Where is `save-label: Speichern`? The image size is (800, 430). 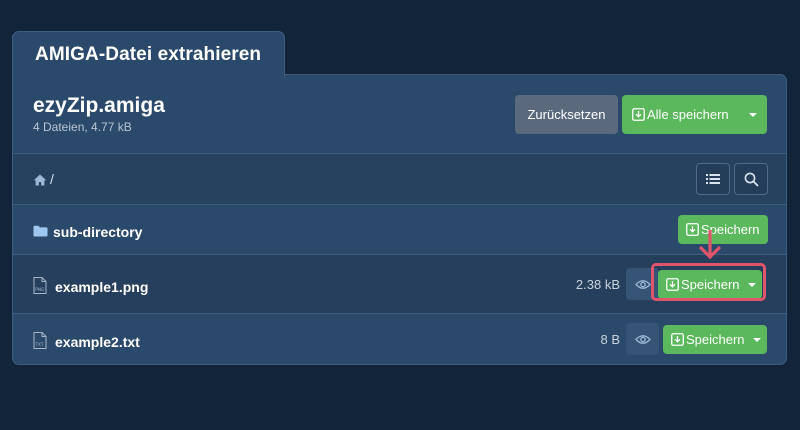
save-label: Speichern is located at coordinates (715, 339).